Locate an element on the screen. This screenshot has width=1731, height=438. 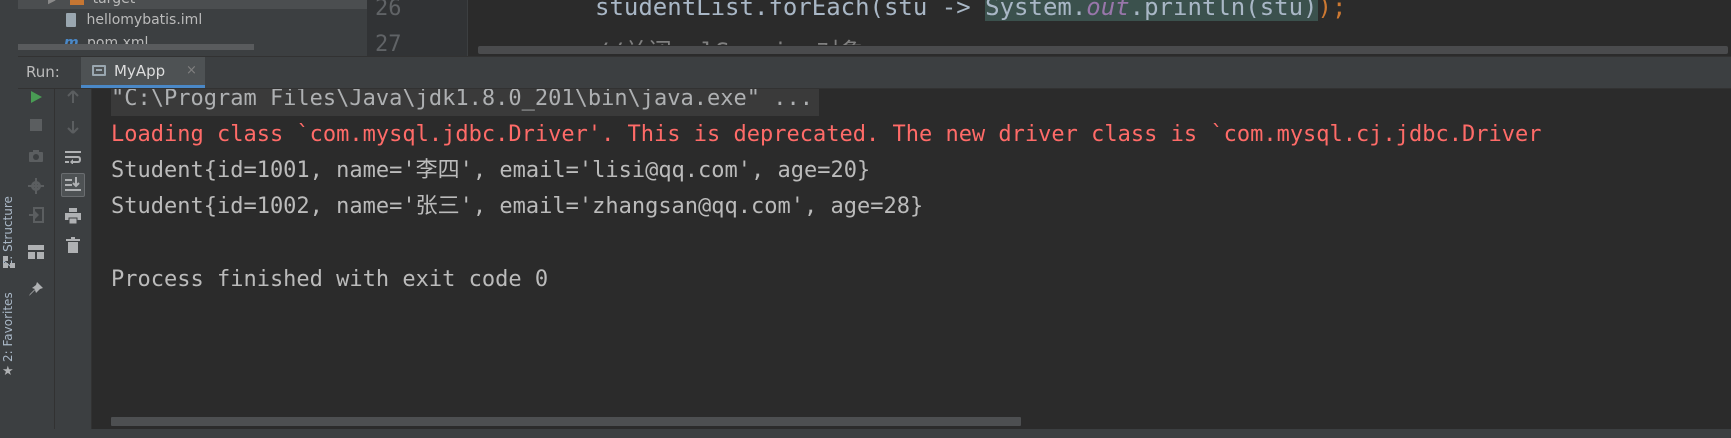
favorites-tab: 2: Favorites is located at coordinates (9, 330).